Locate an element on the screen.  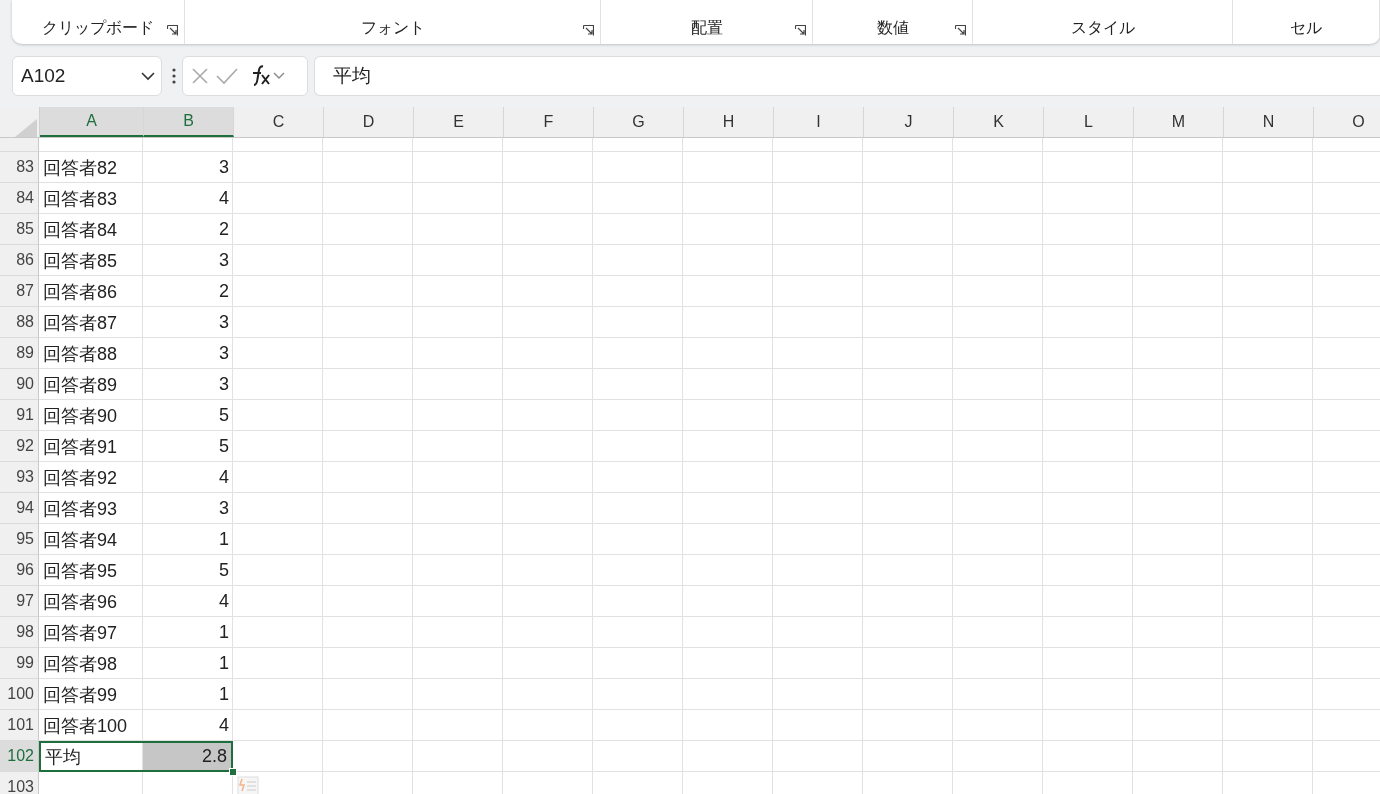
column-header: J is located at coordinates (909, 122).